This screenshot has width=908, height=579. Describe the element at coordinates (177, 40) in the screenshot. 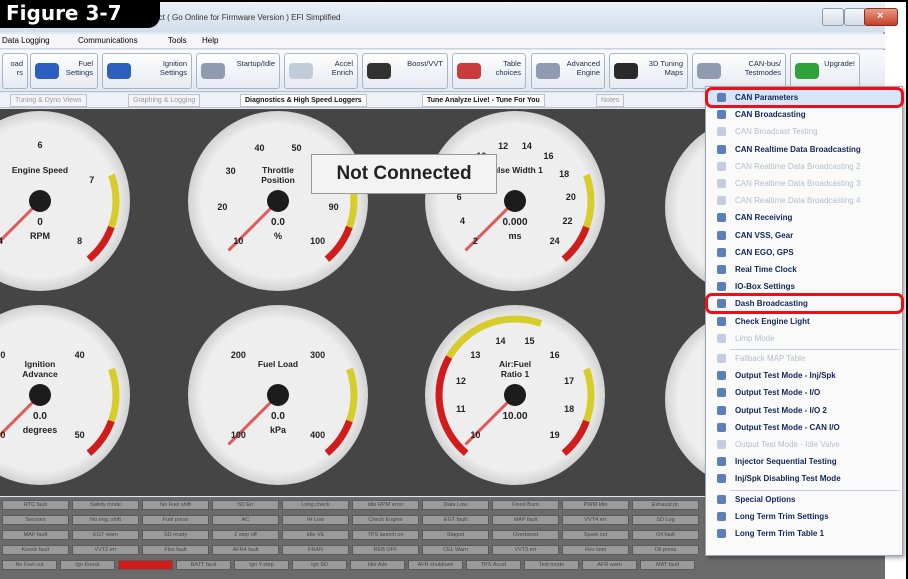

I see `menu-item: Tools` at that location.